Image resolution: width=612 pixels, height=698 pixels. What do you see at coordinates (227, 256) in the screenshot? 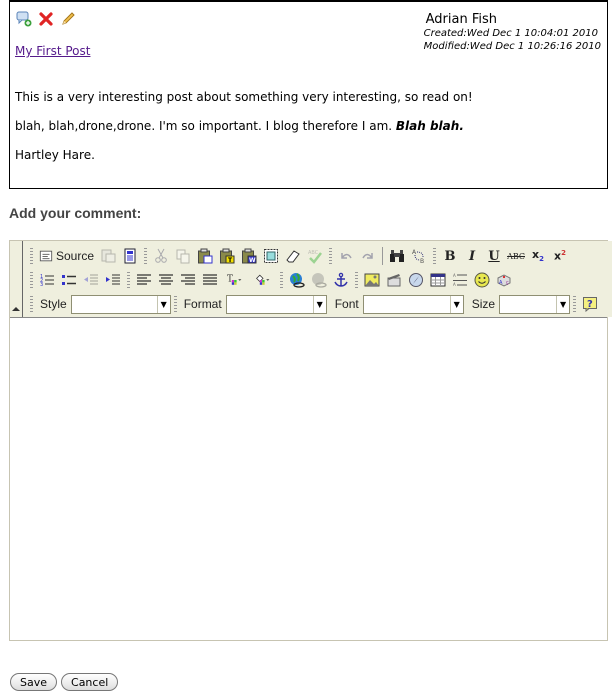
I see `paste-text-button: T` at bounding box center [227, 256].